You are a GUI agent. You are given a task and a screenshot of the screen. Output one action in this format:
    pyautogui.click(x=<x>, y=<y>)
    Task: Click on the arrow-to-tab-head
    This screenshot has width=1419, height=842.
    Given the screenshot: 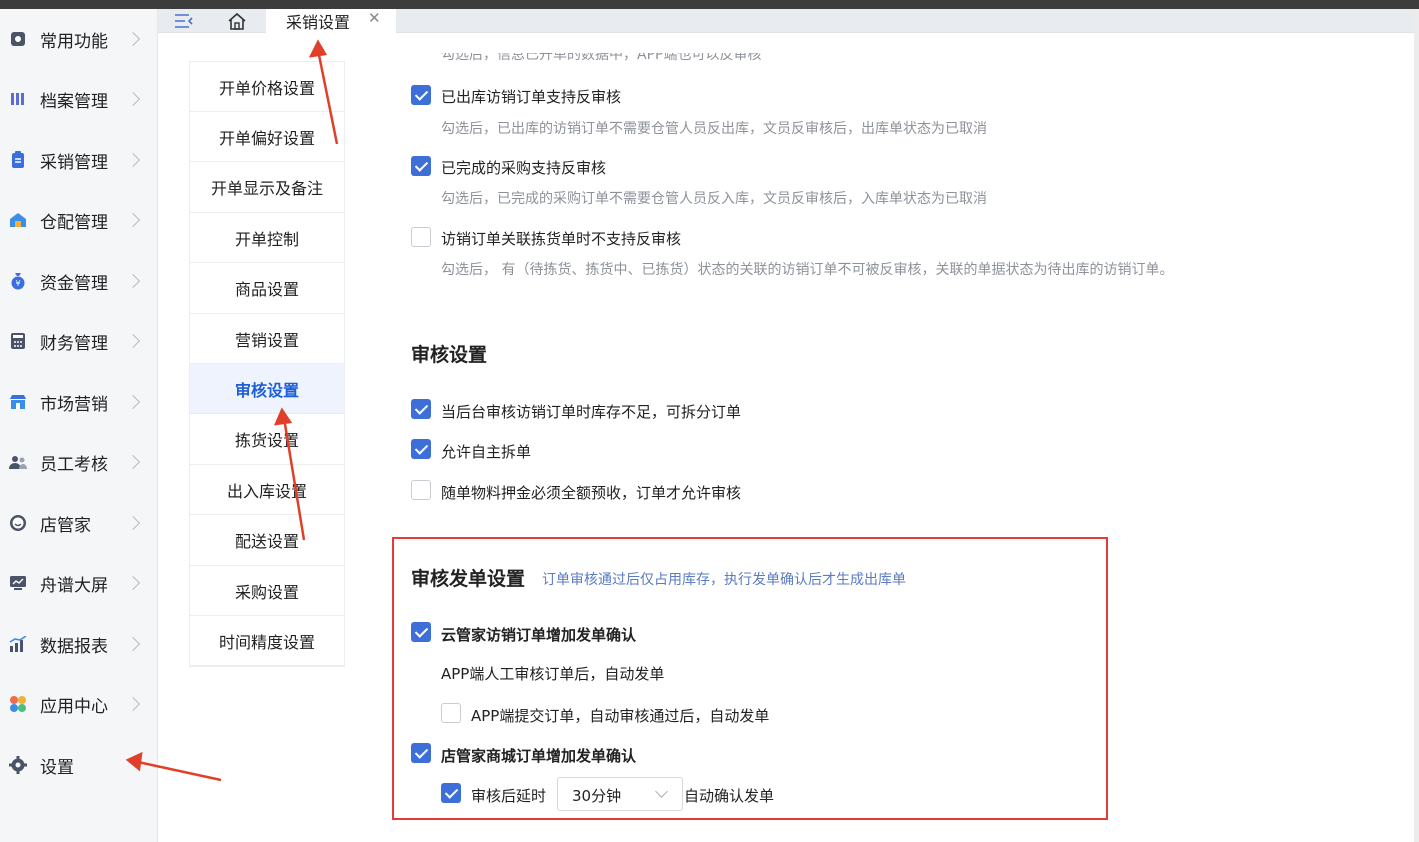 What is the action you would take?
    pyautogui.click(x=318, y=48)
    